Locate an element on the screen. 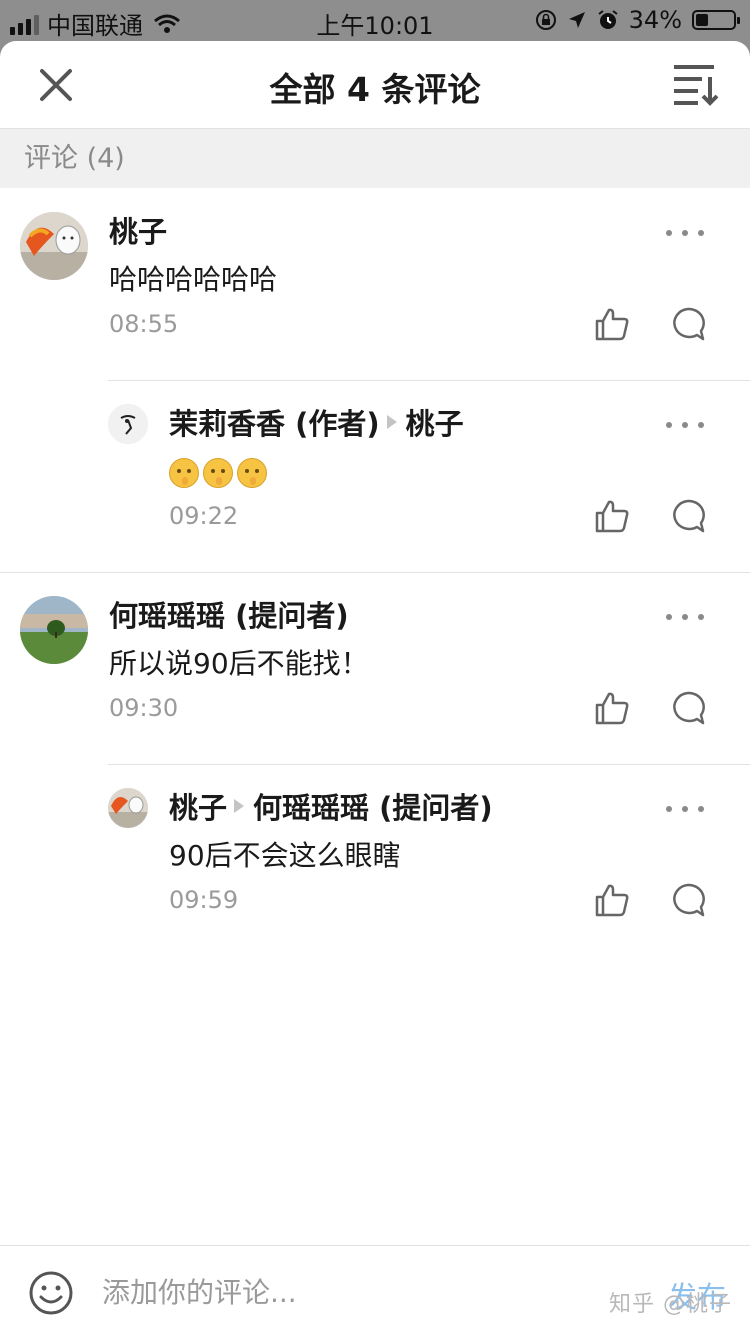 This screenshot has width=750, height=1334. comment-author: 茉莉香香 (作者) 桃子 is located at coordinates (419, 422).